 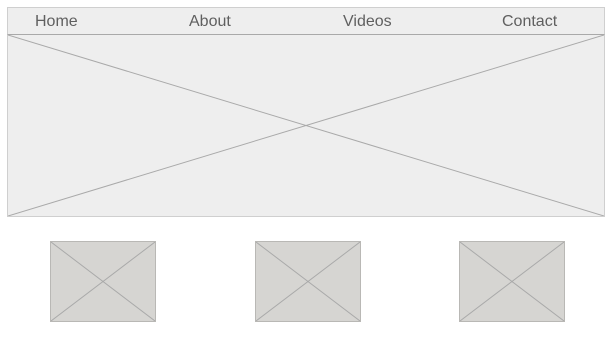 What do you see at coordinates (56, 22) in the screenshot?
I see `nav-item-home: Home` at bounding box center [56, 22].